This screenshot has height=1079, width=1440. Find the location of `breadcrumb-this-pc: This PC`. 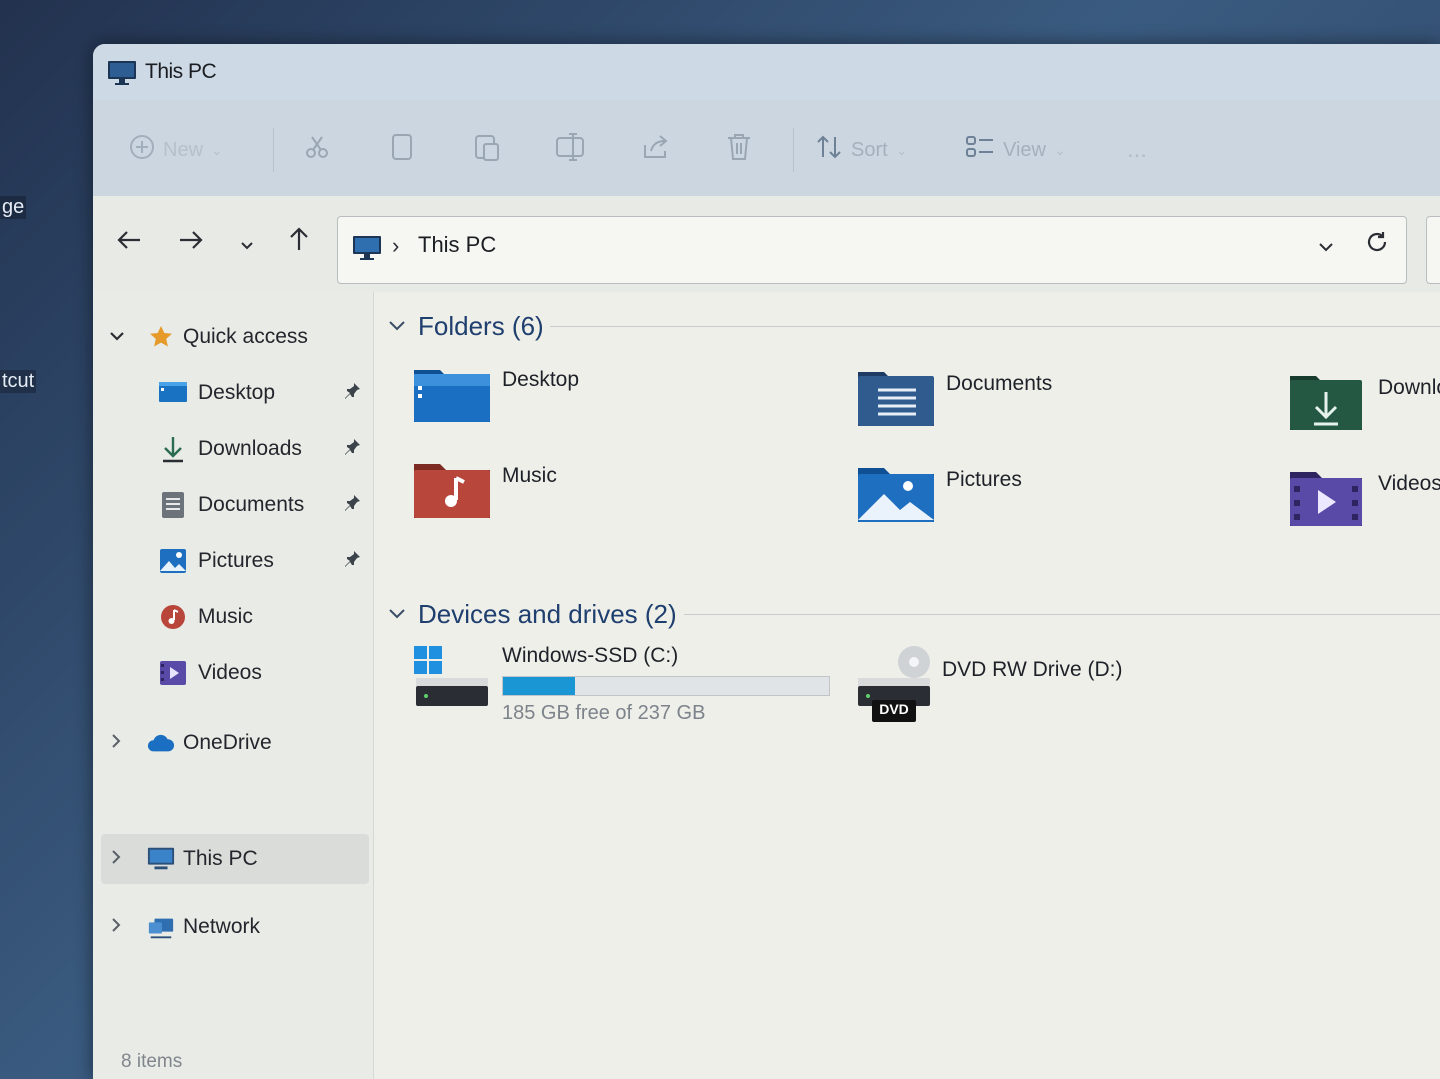

breadcrumb-this-pc: This PC is located at coordinates (457, 245).